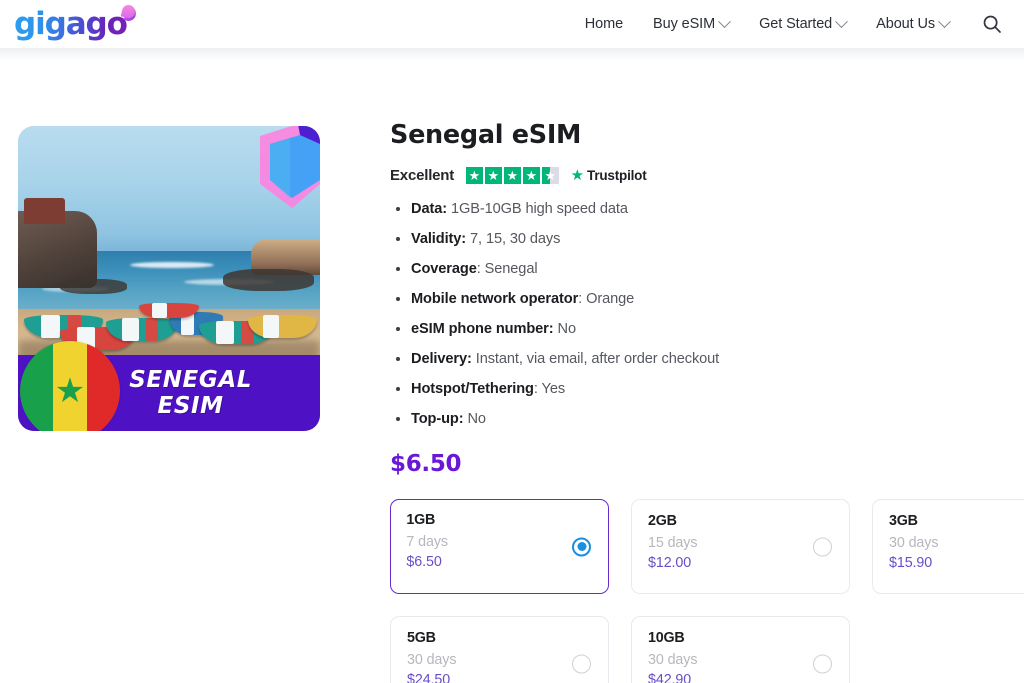 The height and width of the screenshot is (683, 1024). I want to click on spec-value: : Orange, so click(606, 299).